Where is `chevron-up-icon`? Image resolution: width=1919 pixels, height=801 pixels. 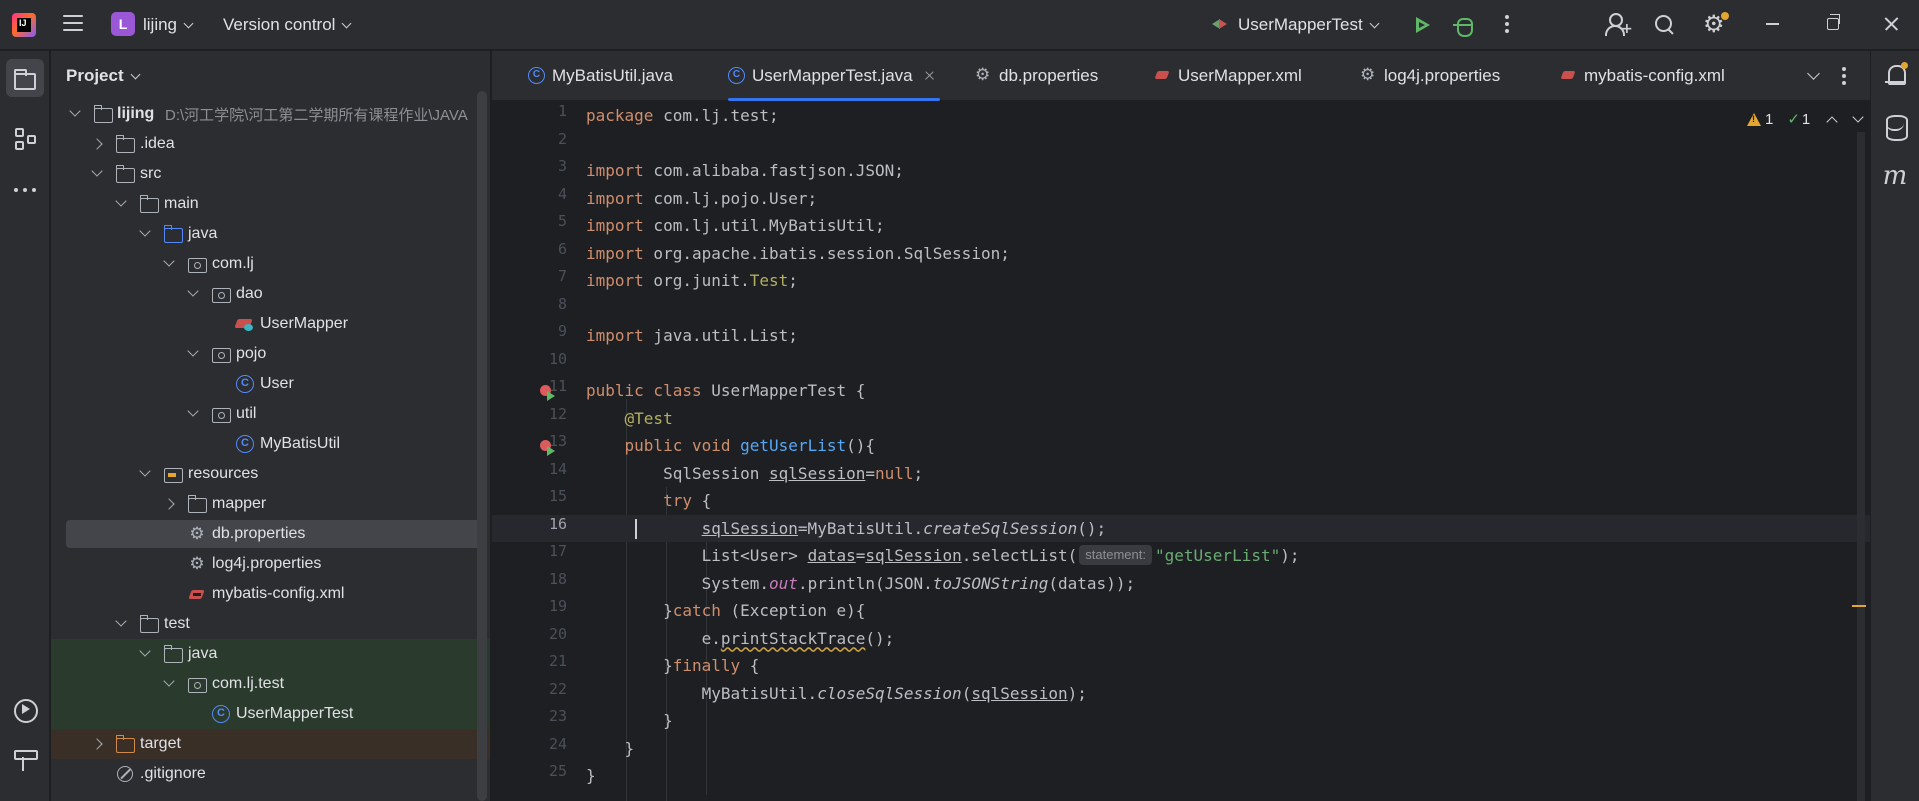 chevron-up-icon is located at coordinates (1832, 121).